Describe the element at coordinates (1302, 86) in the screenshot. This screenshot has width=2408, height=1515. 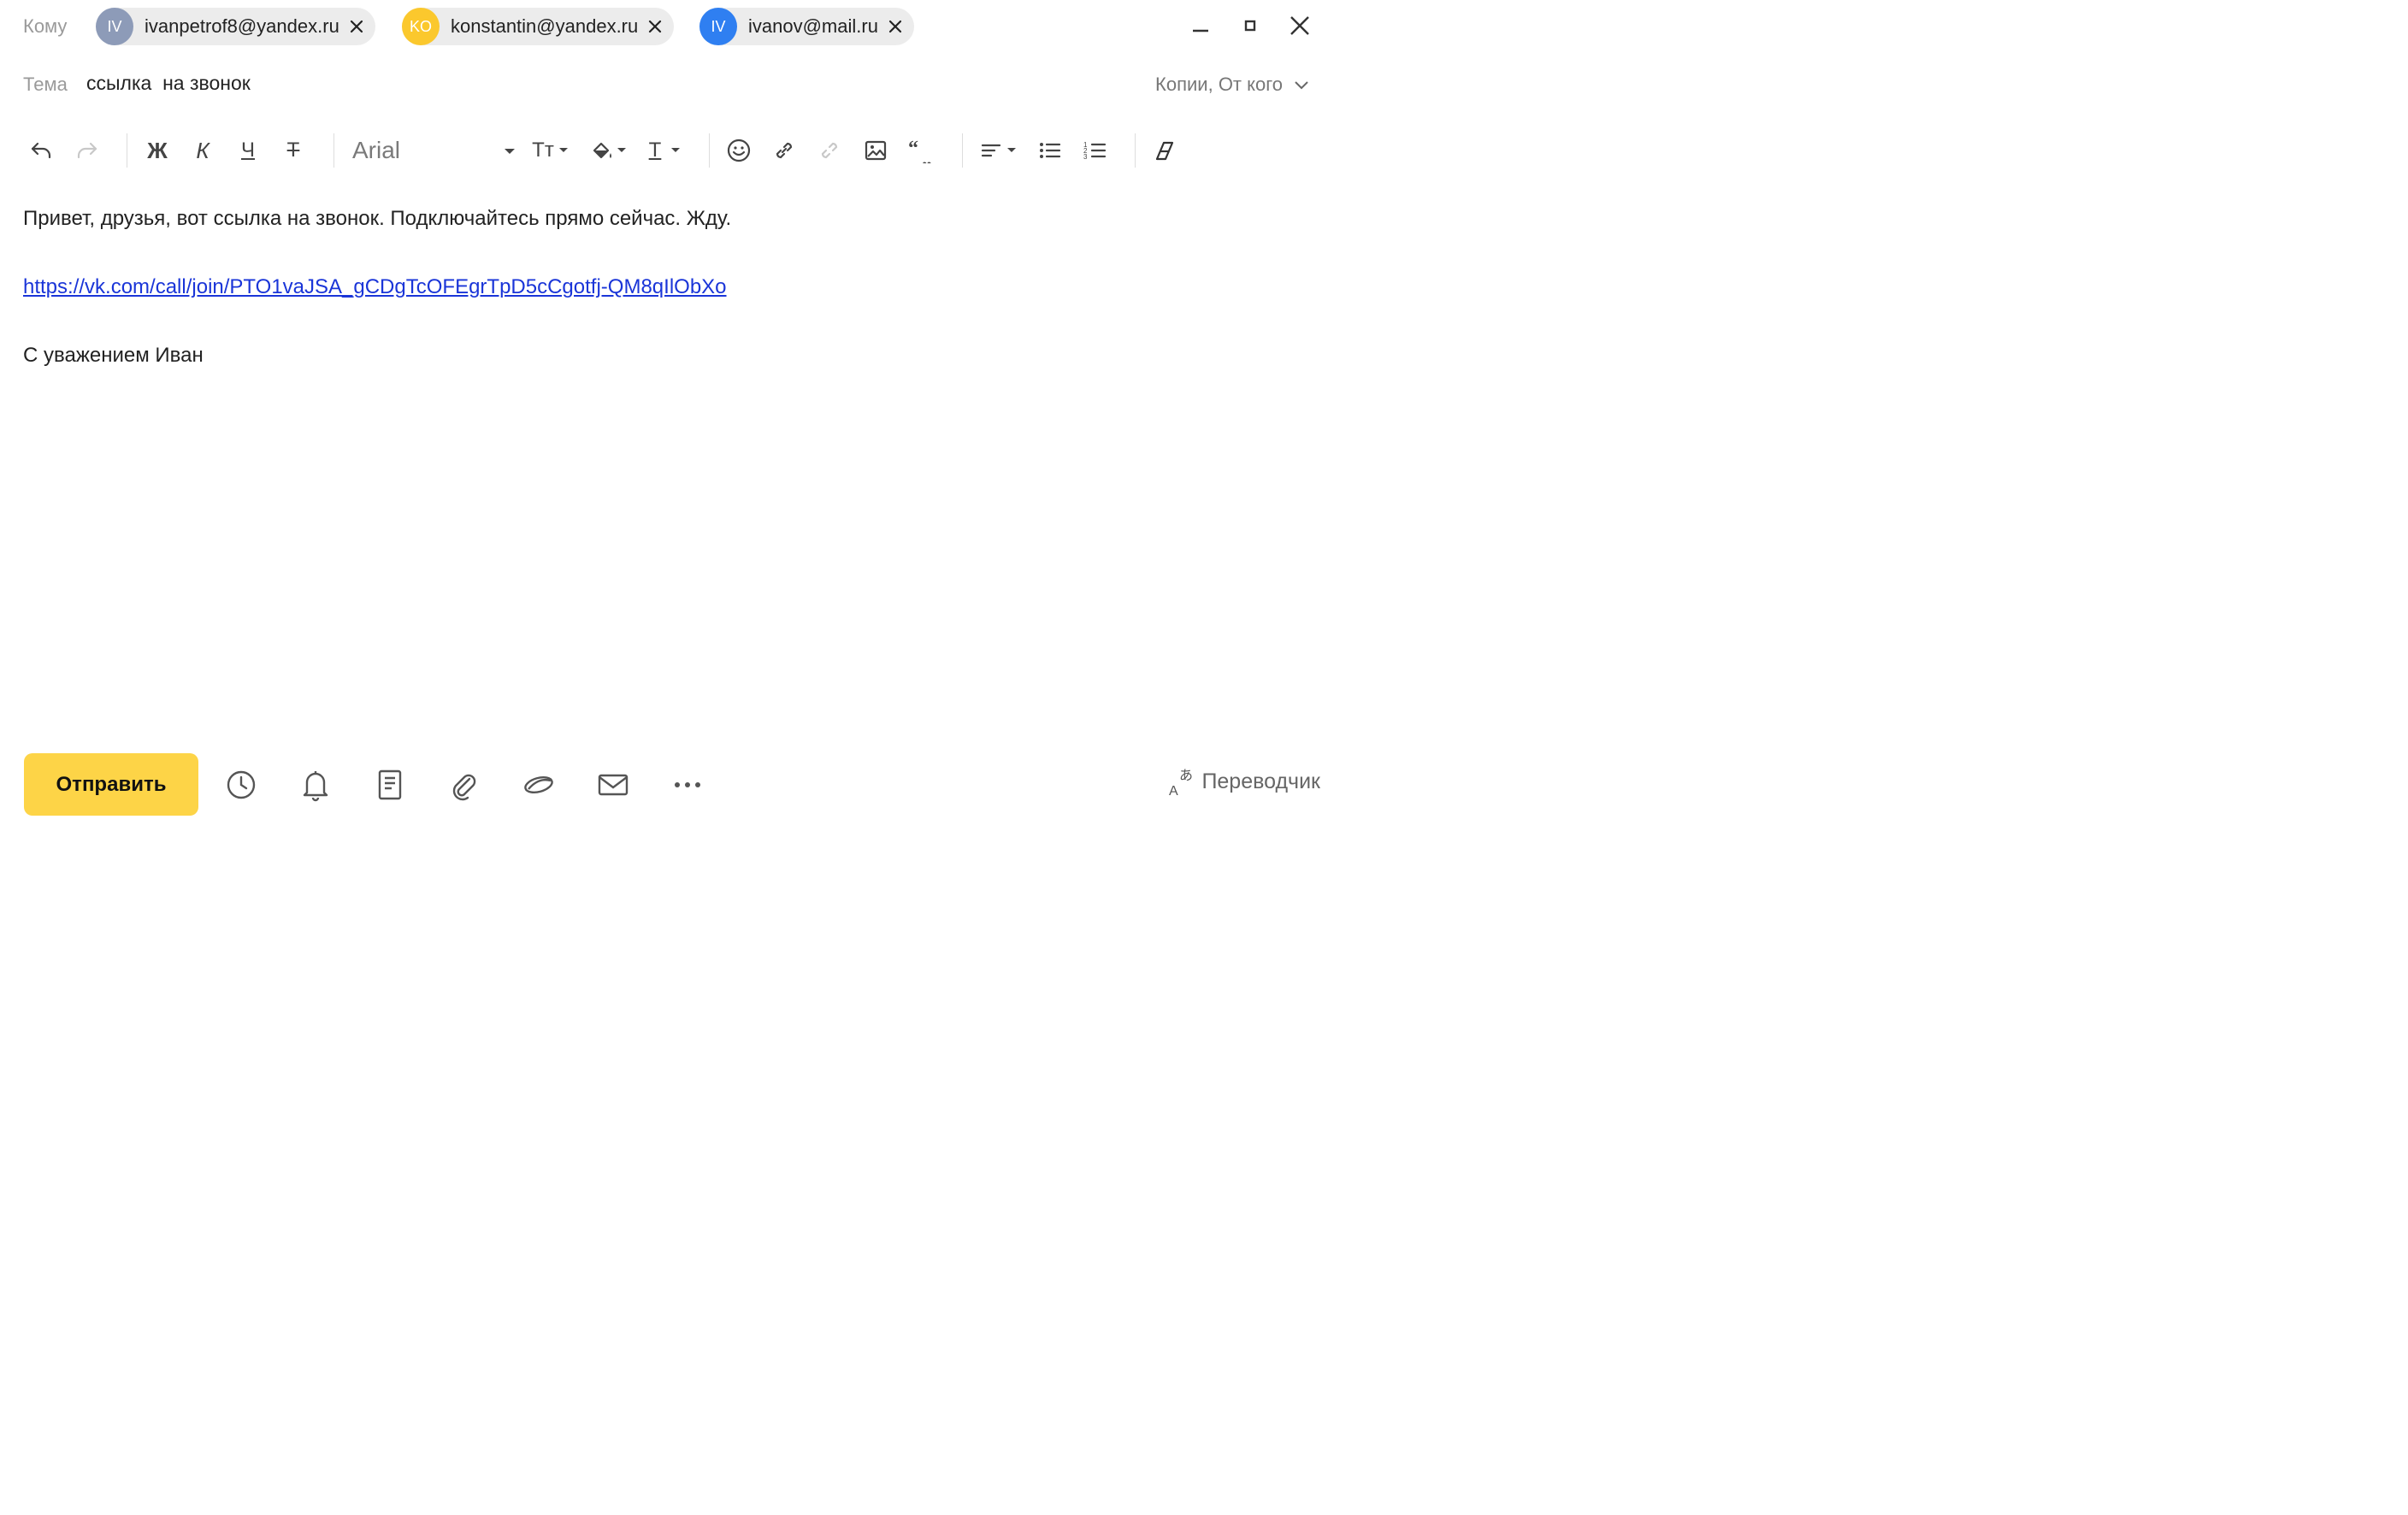
I see `chevron-down-icon` at that location.